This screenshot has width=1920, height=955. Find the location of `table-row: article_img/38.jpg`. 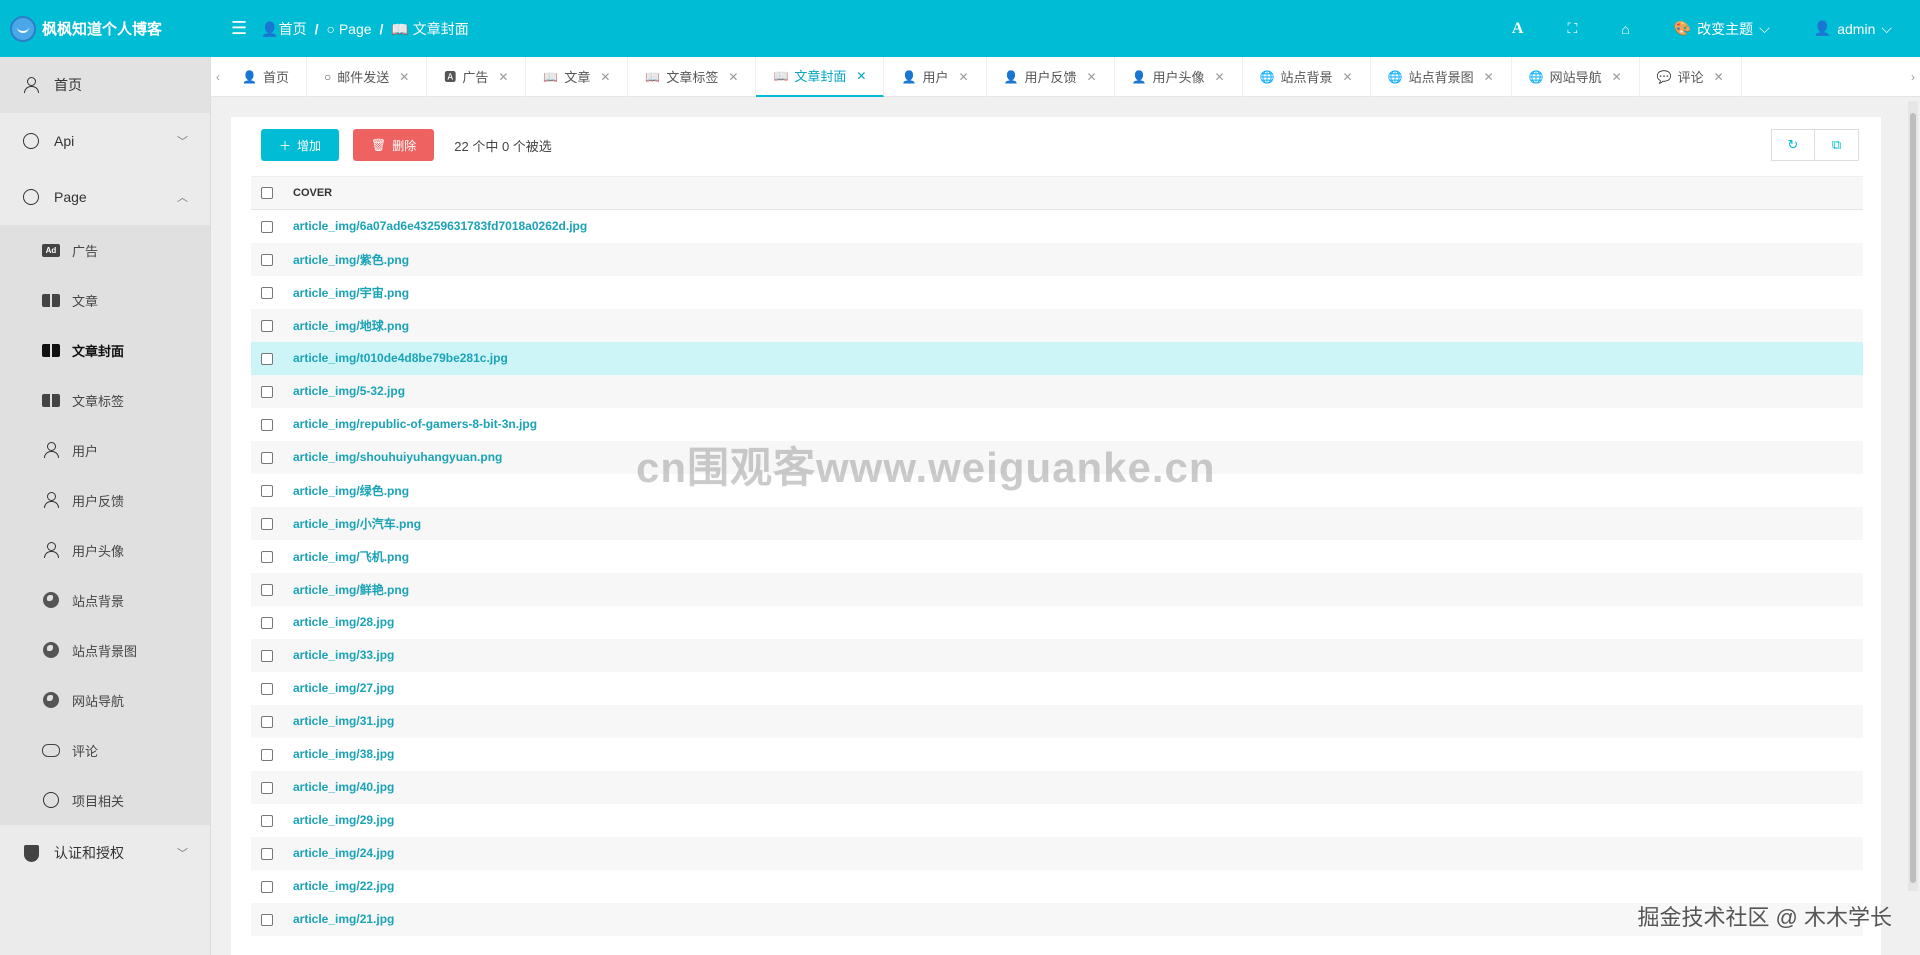

table-row: article_img/38.jpg is located at coordinates (1057, 754).